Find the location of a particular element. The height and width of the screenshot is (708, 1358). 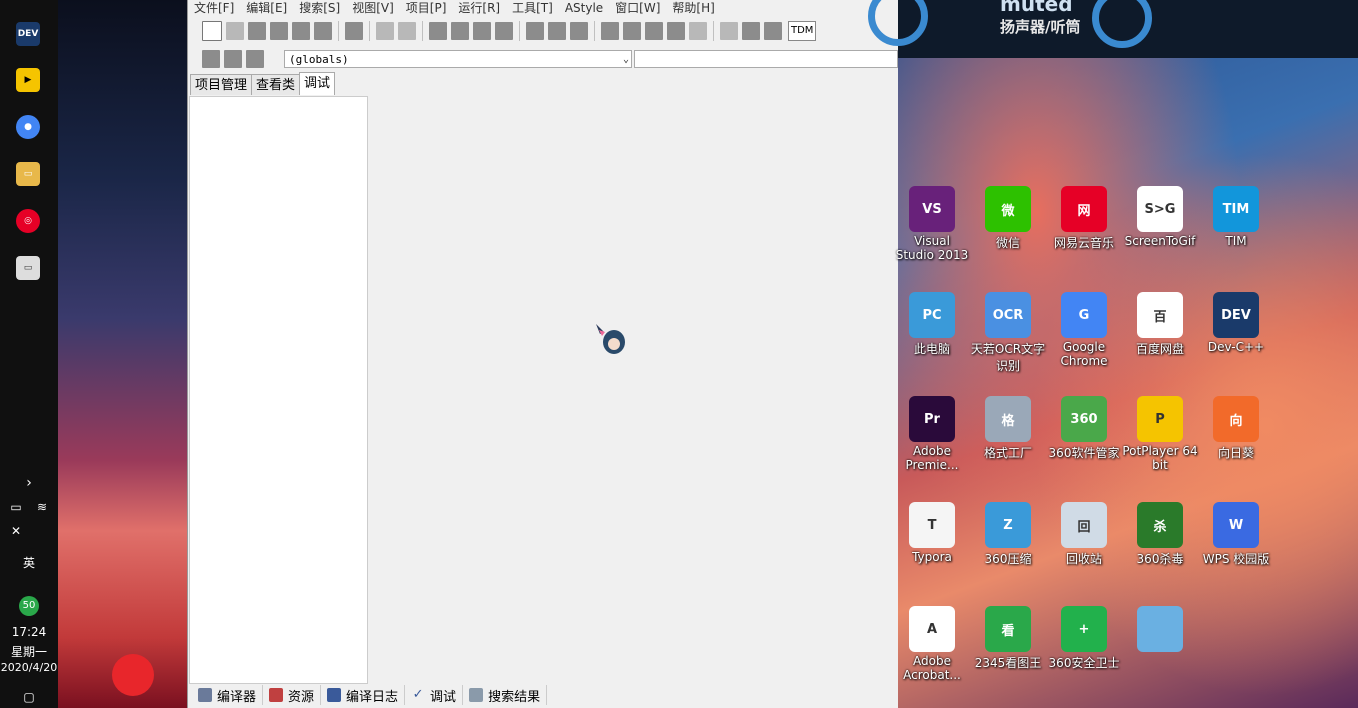

desktop-icon: VS Visual Studio 2013 is located at coordinates (932, 224).